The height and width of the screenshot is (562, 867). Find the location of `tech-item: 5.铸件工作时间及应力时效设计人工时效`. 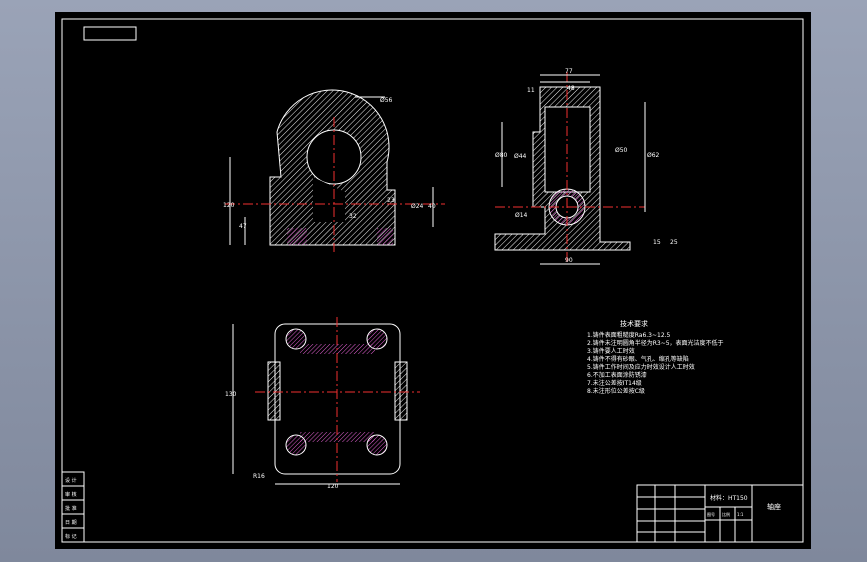

tech-item: 5.铸件工作时间及应力时效设计人工时效 is located at coordinates (641, 367).